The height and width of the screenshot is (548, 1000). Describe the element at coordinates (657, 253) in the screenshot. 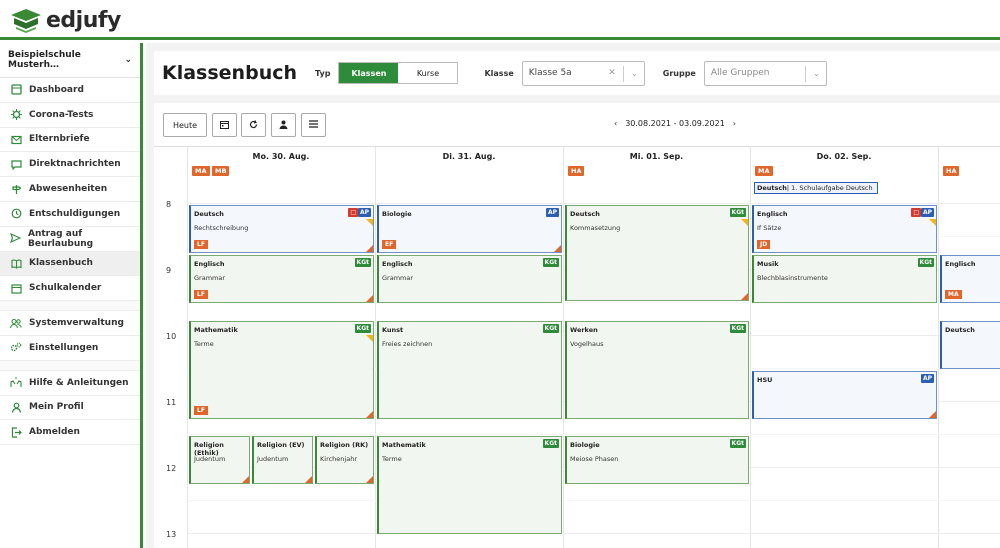

I see `lesson-card: Deutsch Kommasetzung KGt` at that location.